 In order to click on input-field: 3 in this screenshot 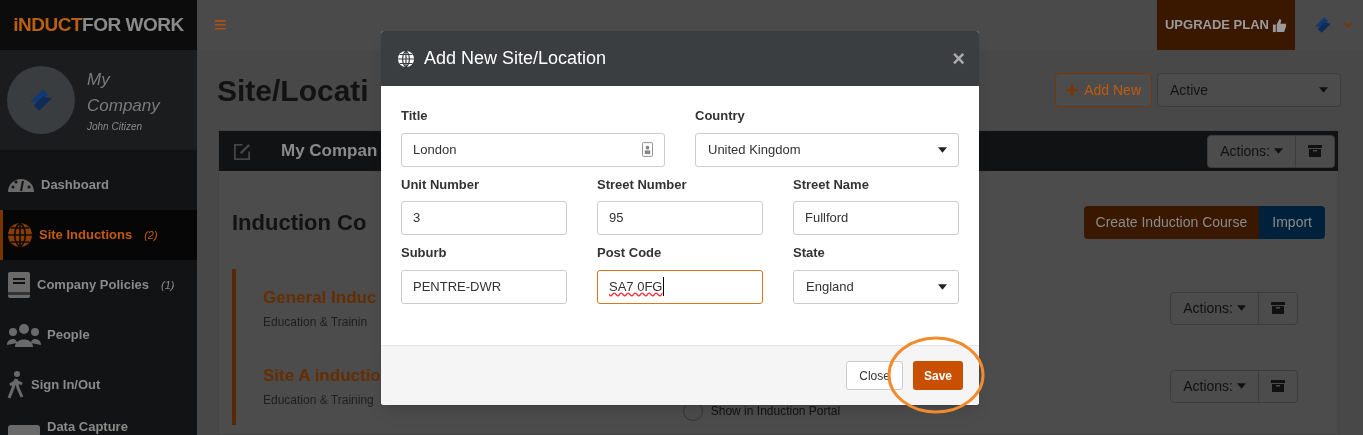, I will do `click(484, 218)`.